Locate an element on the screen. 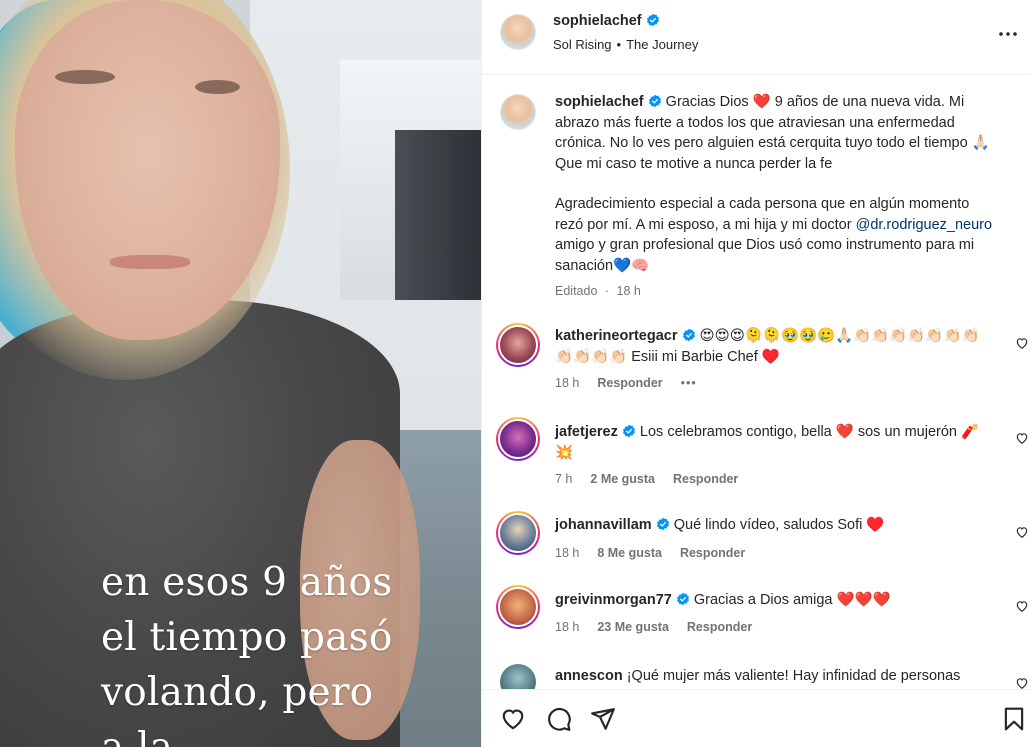 The width and height of the screenshot is (1031, 747). edited-label: Editado is located at coordinates (576, 291).